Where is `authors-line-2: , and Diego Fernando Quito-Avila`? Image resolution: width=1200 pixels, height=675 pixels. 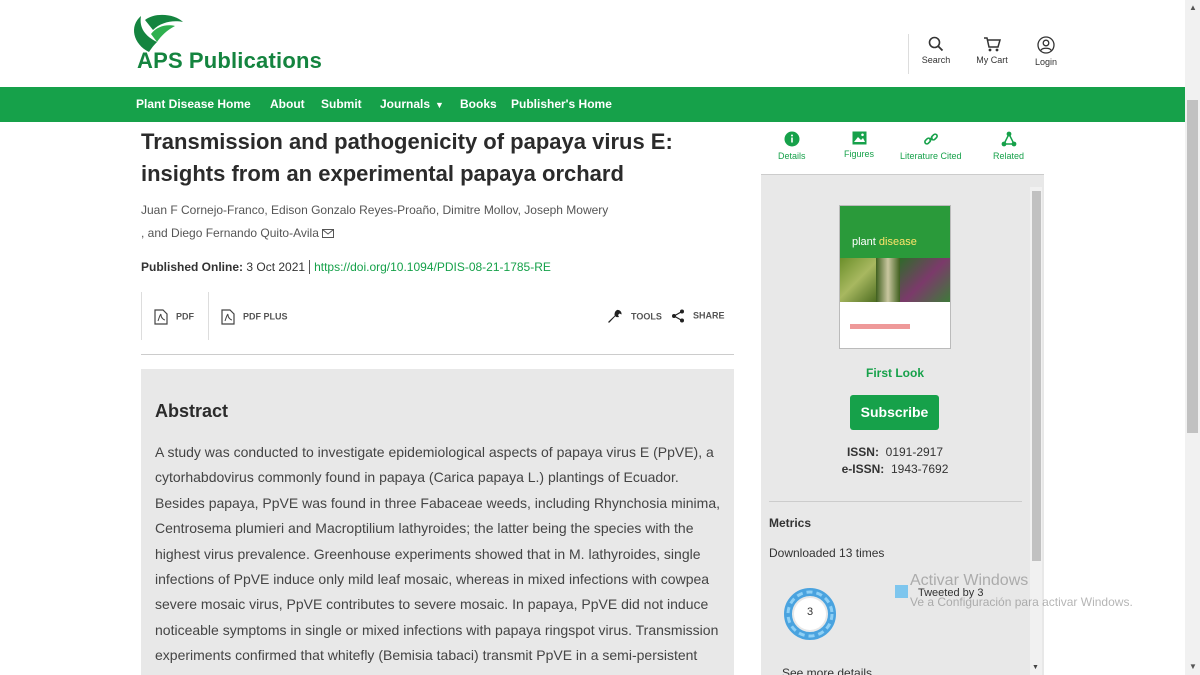 authors-line-2: , and Diego Fernando Quito-Avila is located at coordinates (401, 233).